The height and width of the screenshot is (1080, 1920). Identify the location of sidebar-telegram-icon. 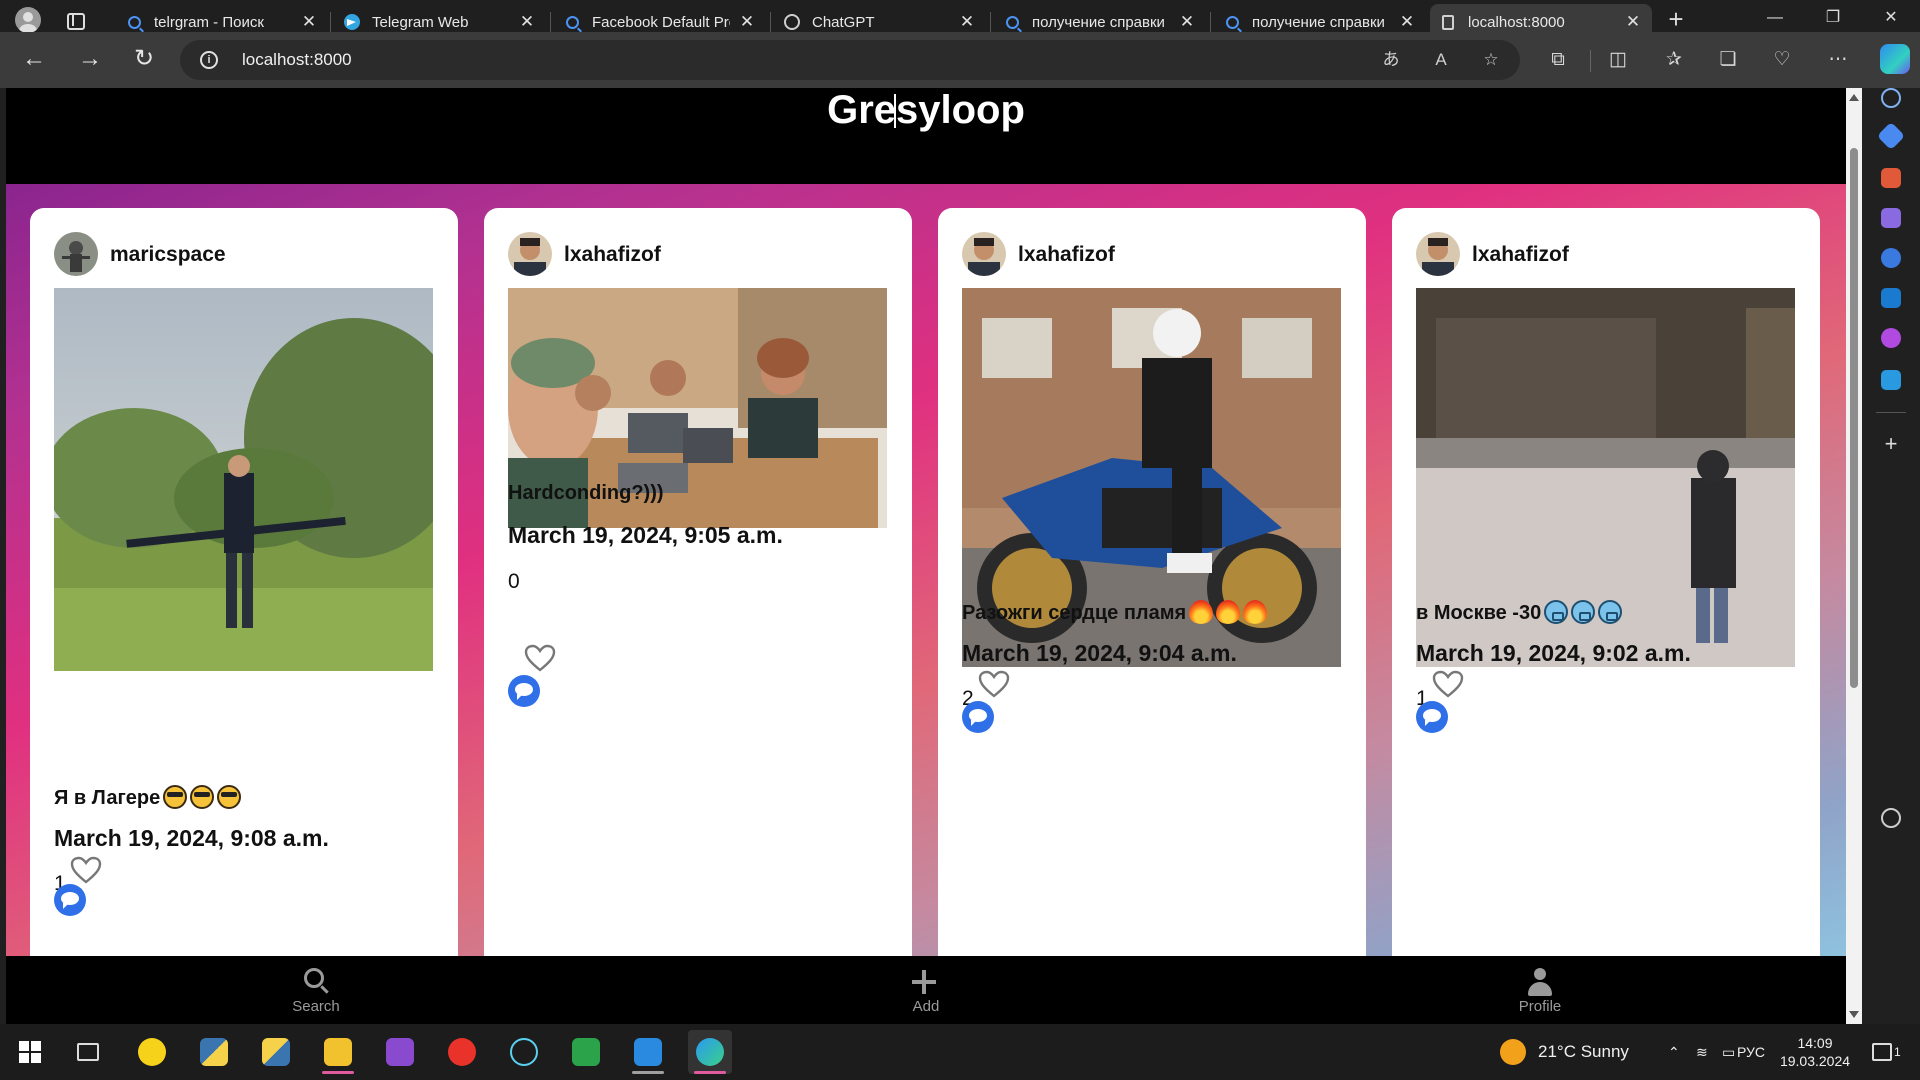
(1891, 380).